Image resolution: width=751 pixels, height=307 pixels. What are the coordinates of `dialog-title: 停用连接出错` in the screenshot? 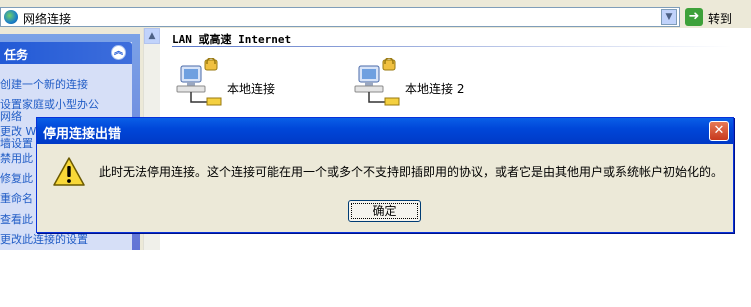 It's located at (82, 134).